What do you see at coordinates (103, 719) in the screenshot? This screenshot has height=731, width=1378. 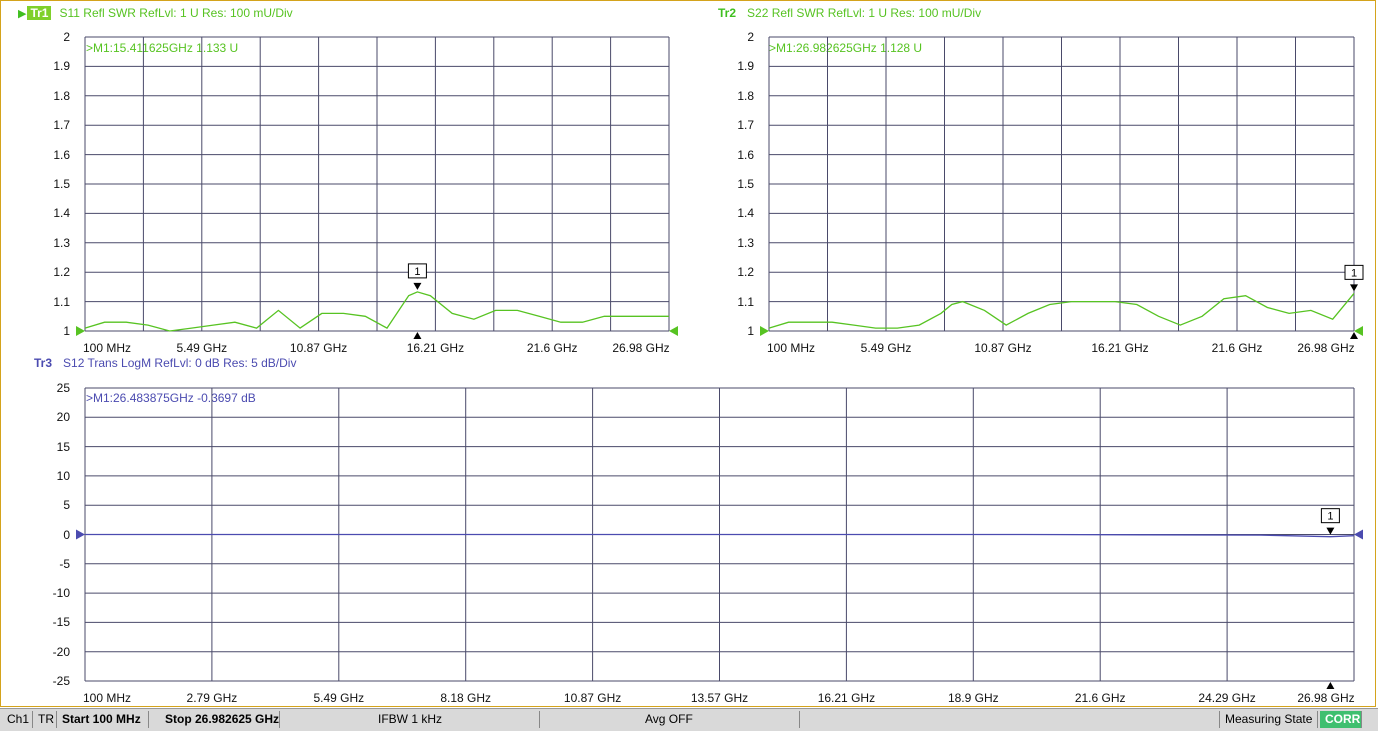 I see `start-frequency: Start 100 MHz` at bounding box center [103, 719].